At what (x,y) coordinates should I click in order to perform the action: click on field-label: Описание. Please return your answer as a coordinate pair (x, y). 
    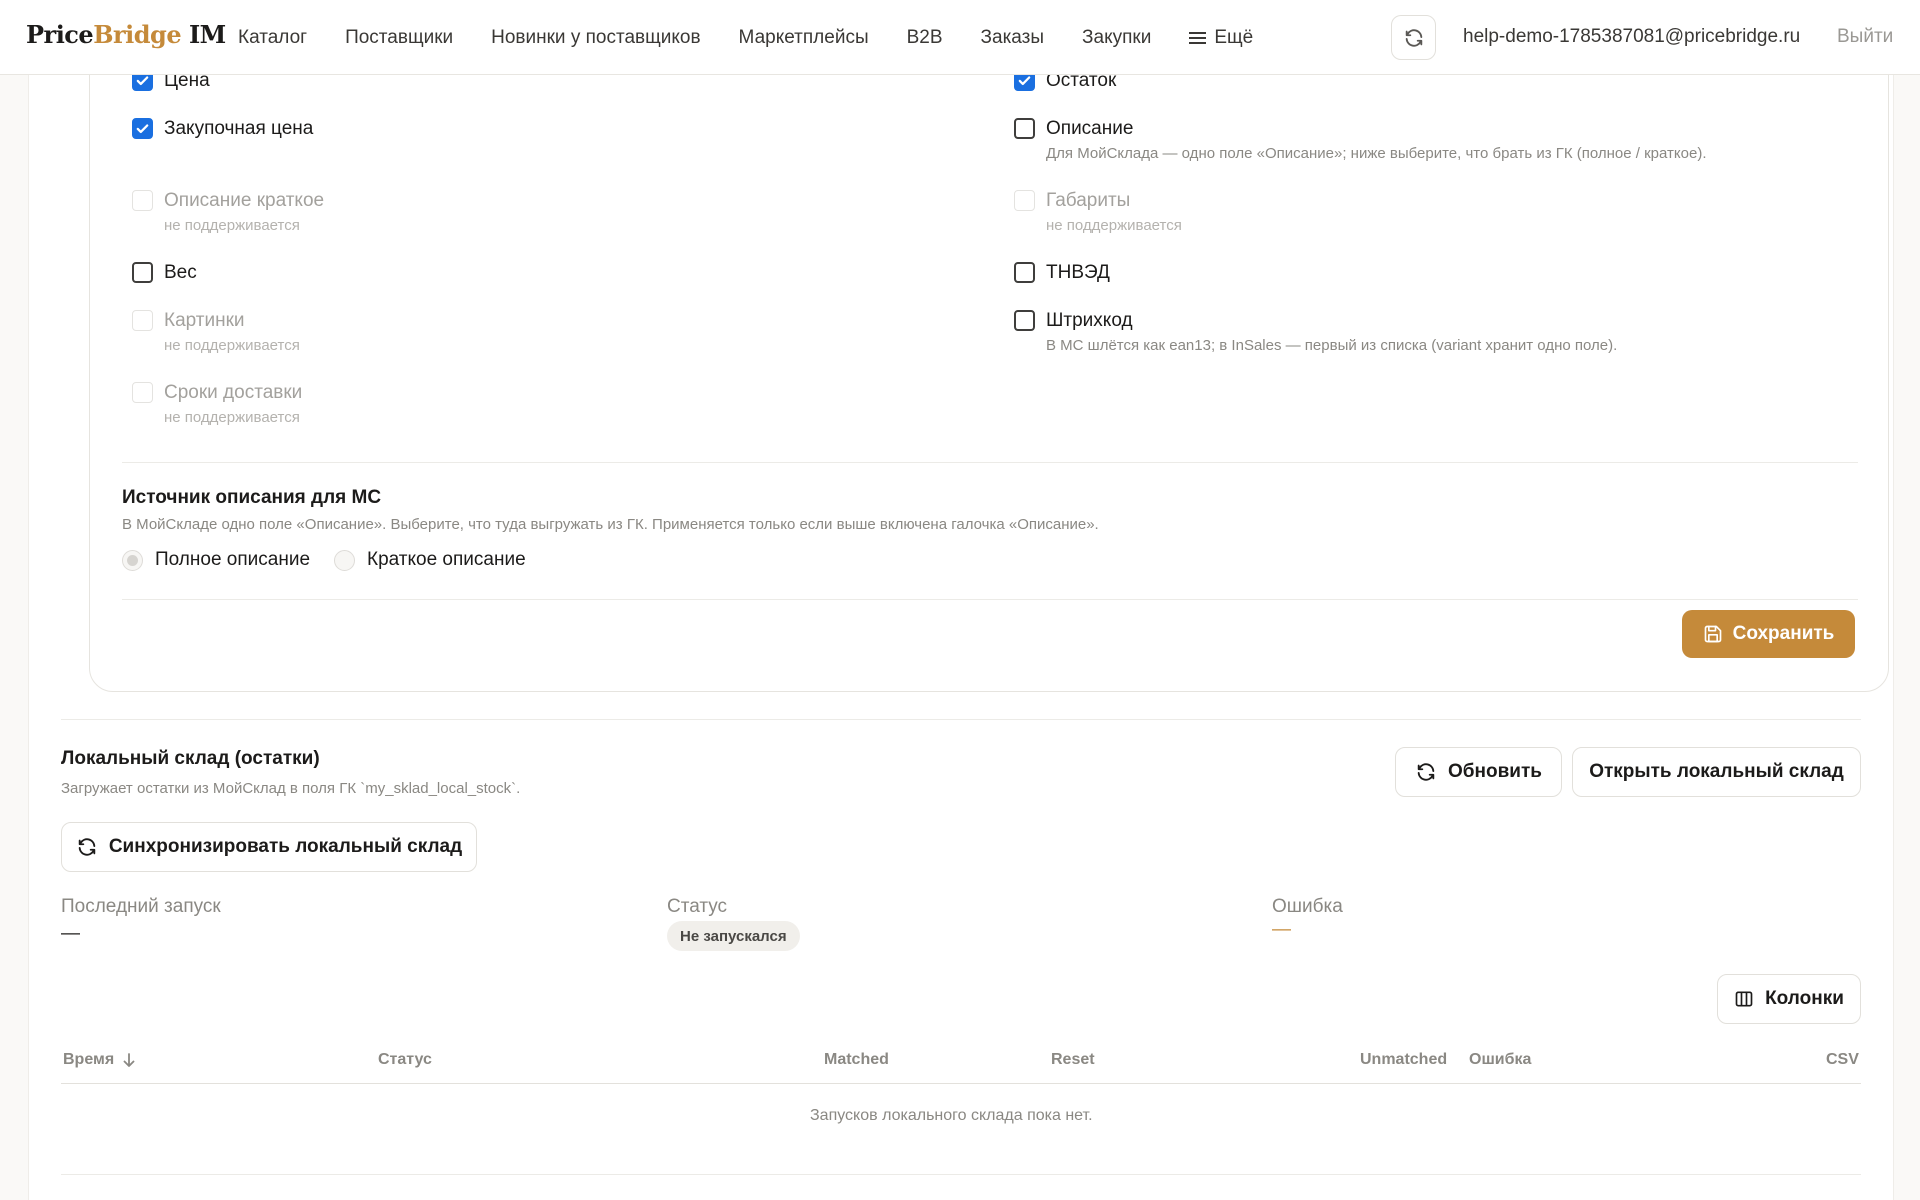
    Looking at the image, I should click on (1090, 128).